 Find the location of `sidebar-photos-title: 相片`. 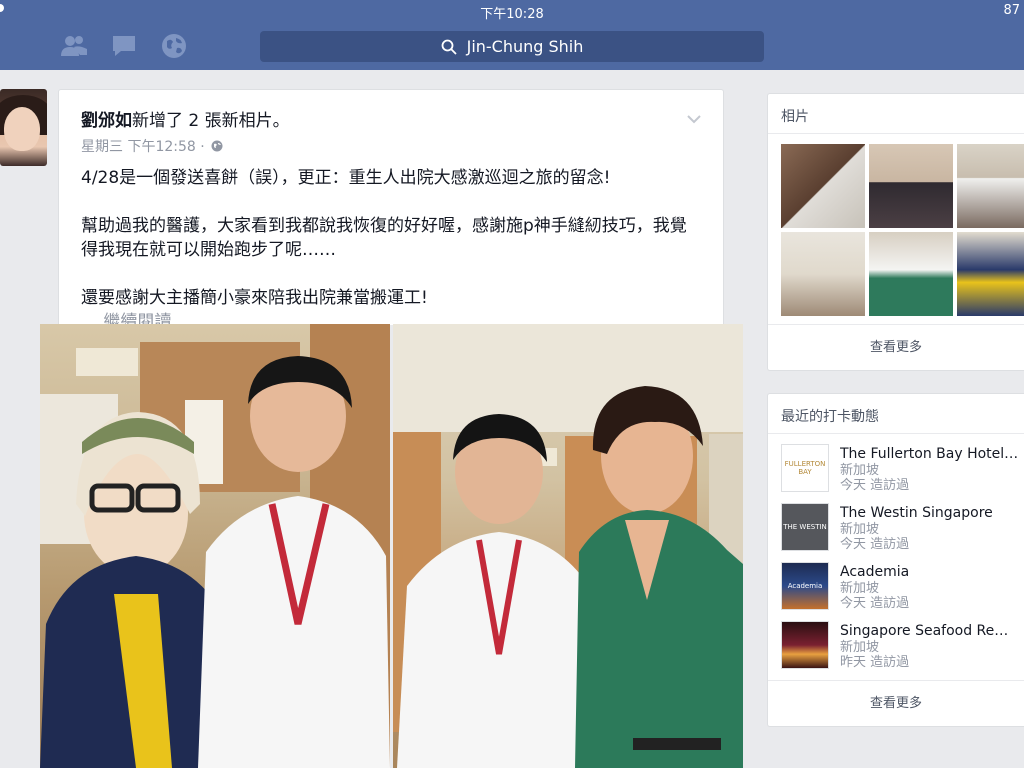

sidebar-photos-title: 相片 is located at coordinates (896, 114).